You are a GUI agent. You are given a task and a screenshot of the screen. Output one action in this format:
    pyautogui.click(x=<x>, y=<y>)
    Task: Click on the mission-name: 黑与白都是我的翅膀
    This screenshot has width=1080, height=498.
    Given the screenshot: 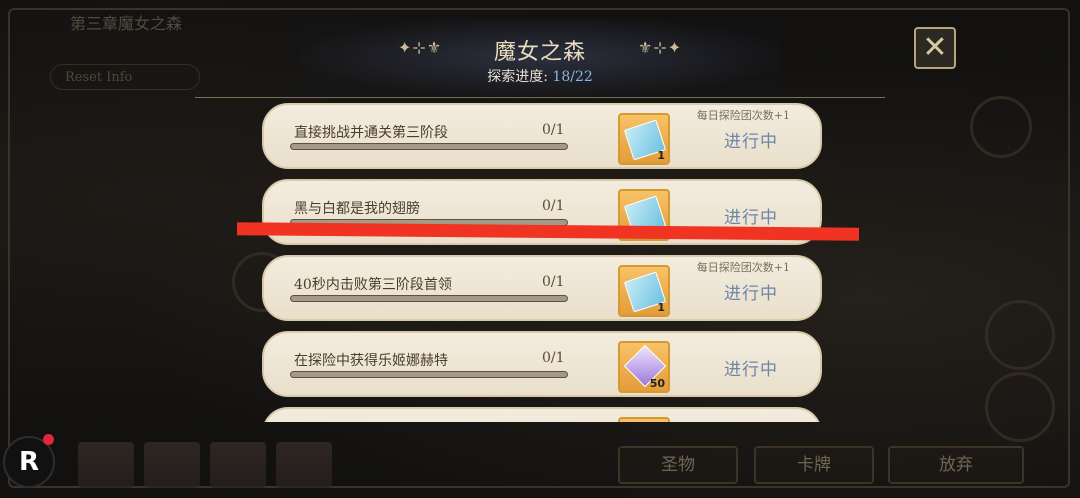 What is the action you would take?
    pyautogui.click(x=357, y=209)
    